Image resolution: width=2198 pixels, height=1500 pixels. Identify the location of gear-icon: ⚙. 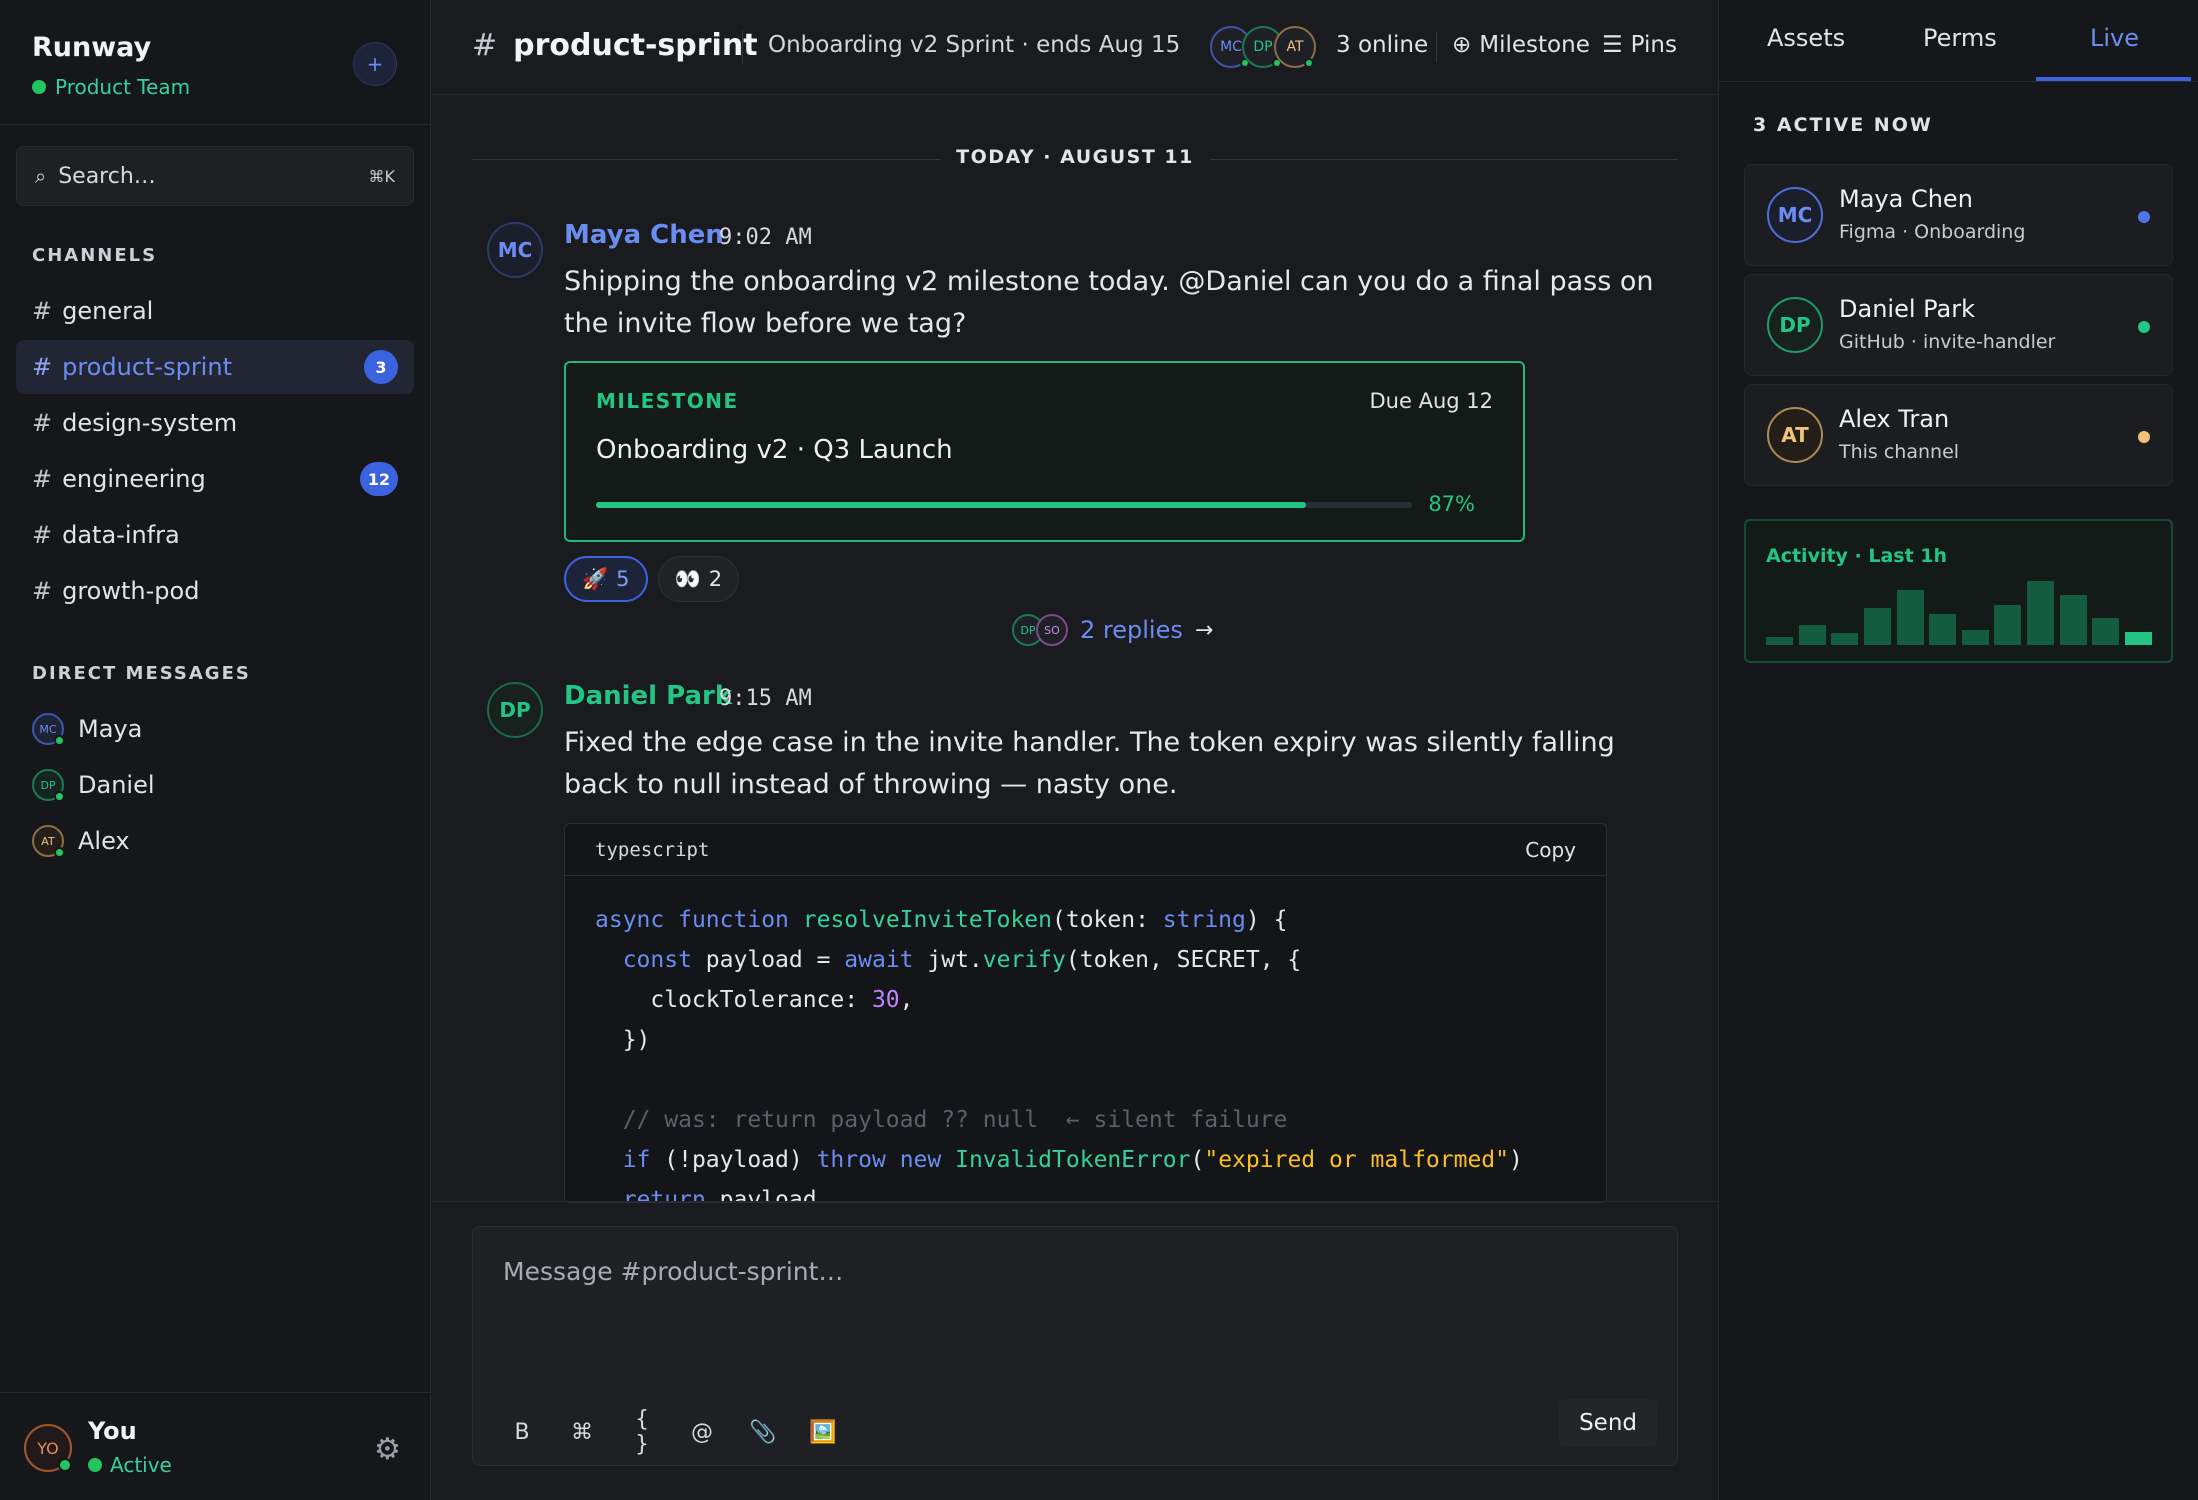
(387, 1449).